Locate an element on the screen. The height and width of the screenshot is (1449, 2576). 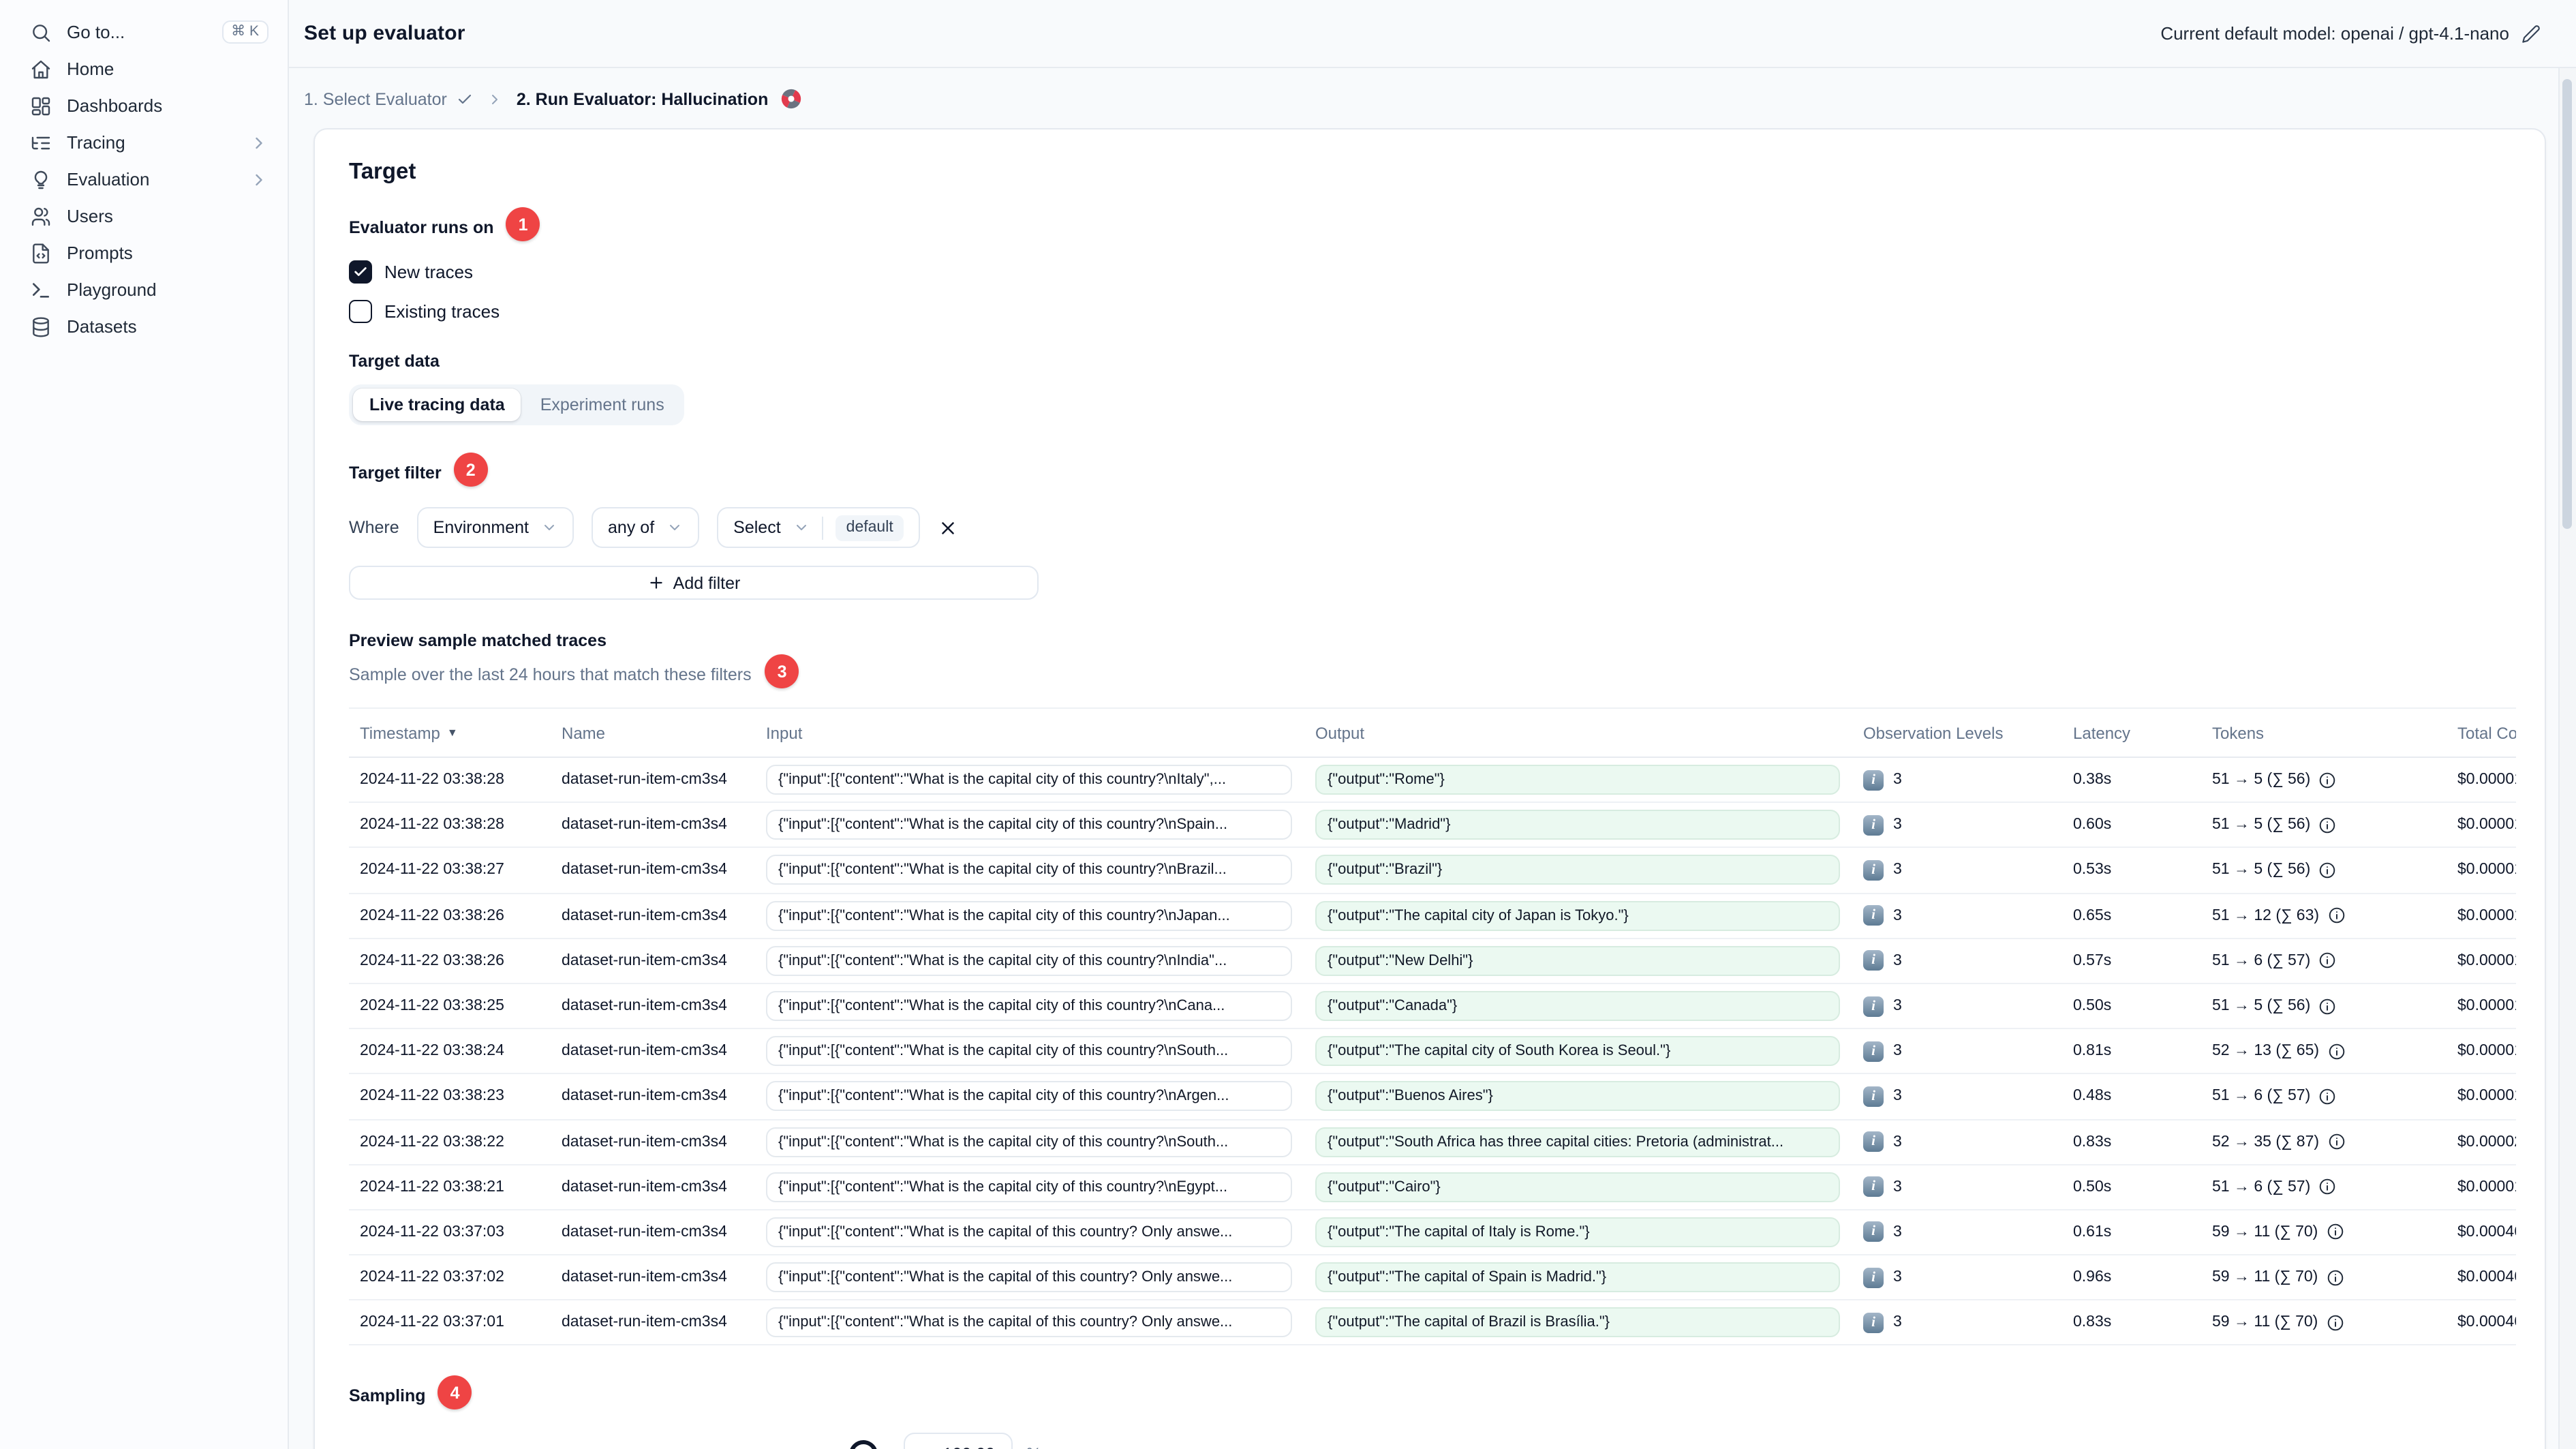
checkbox is located at coordinates (361, 311).